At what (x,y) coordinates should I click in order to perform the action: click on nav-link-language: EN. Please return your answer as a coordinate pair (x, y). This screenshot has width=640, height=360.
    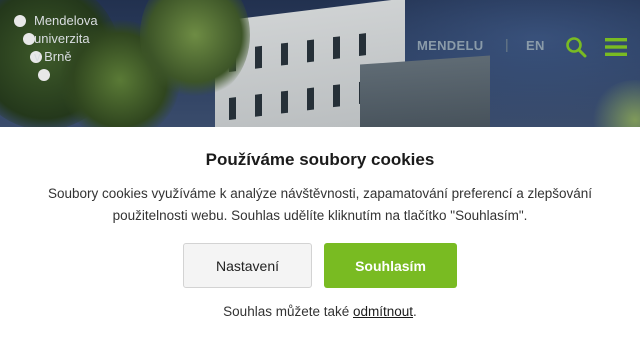
    Looking at the image, I should click on (535, 45).